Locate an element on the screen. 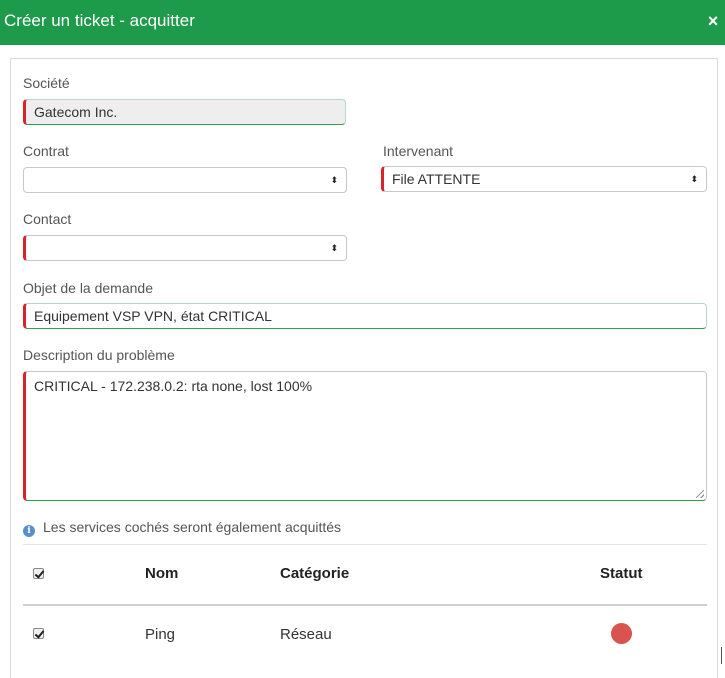 Image resolution: width=725 pixels, height=678 pixels. close-icon: × is located at coordinates (713, 21).